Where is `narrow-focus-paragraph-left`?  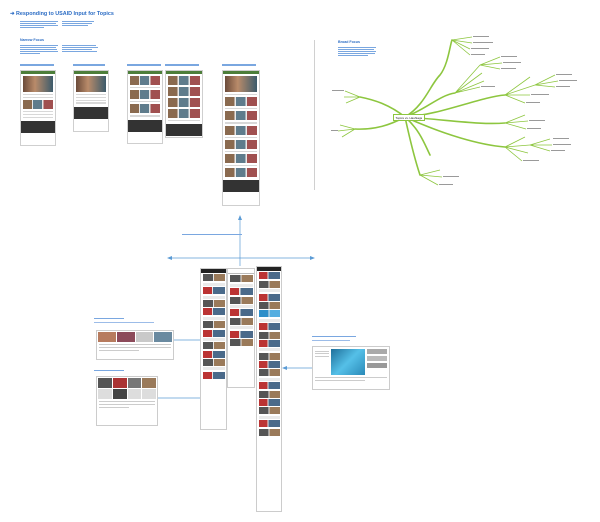
narrow-focus-paragraph-left is located at coordinates (40, 50).